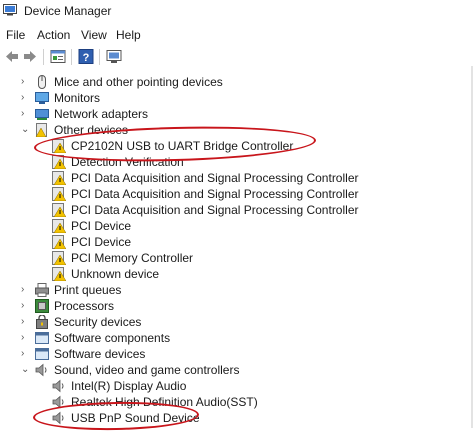 This screenshot has height=431, width=474. What do you see at coordinates (30, 56) in the screenshot?
I see `forward-arrow-icon` at bounding box center [30, 56].